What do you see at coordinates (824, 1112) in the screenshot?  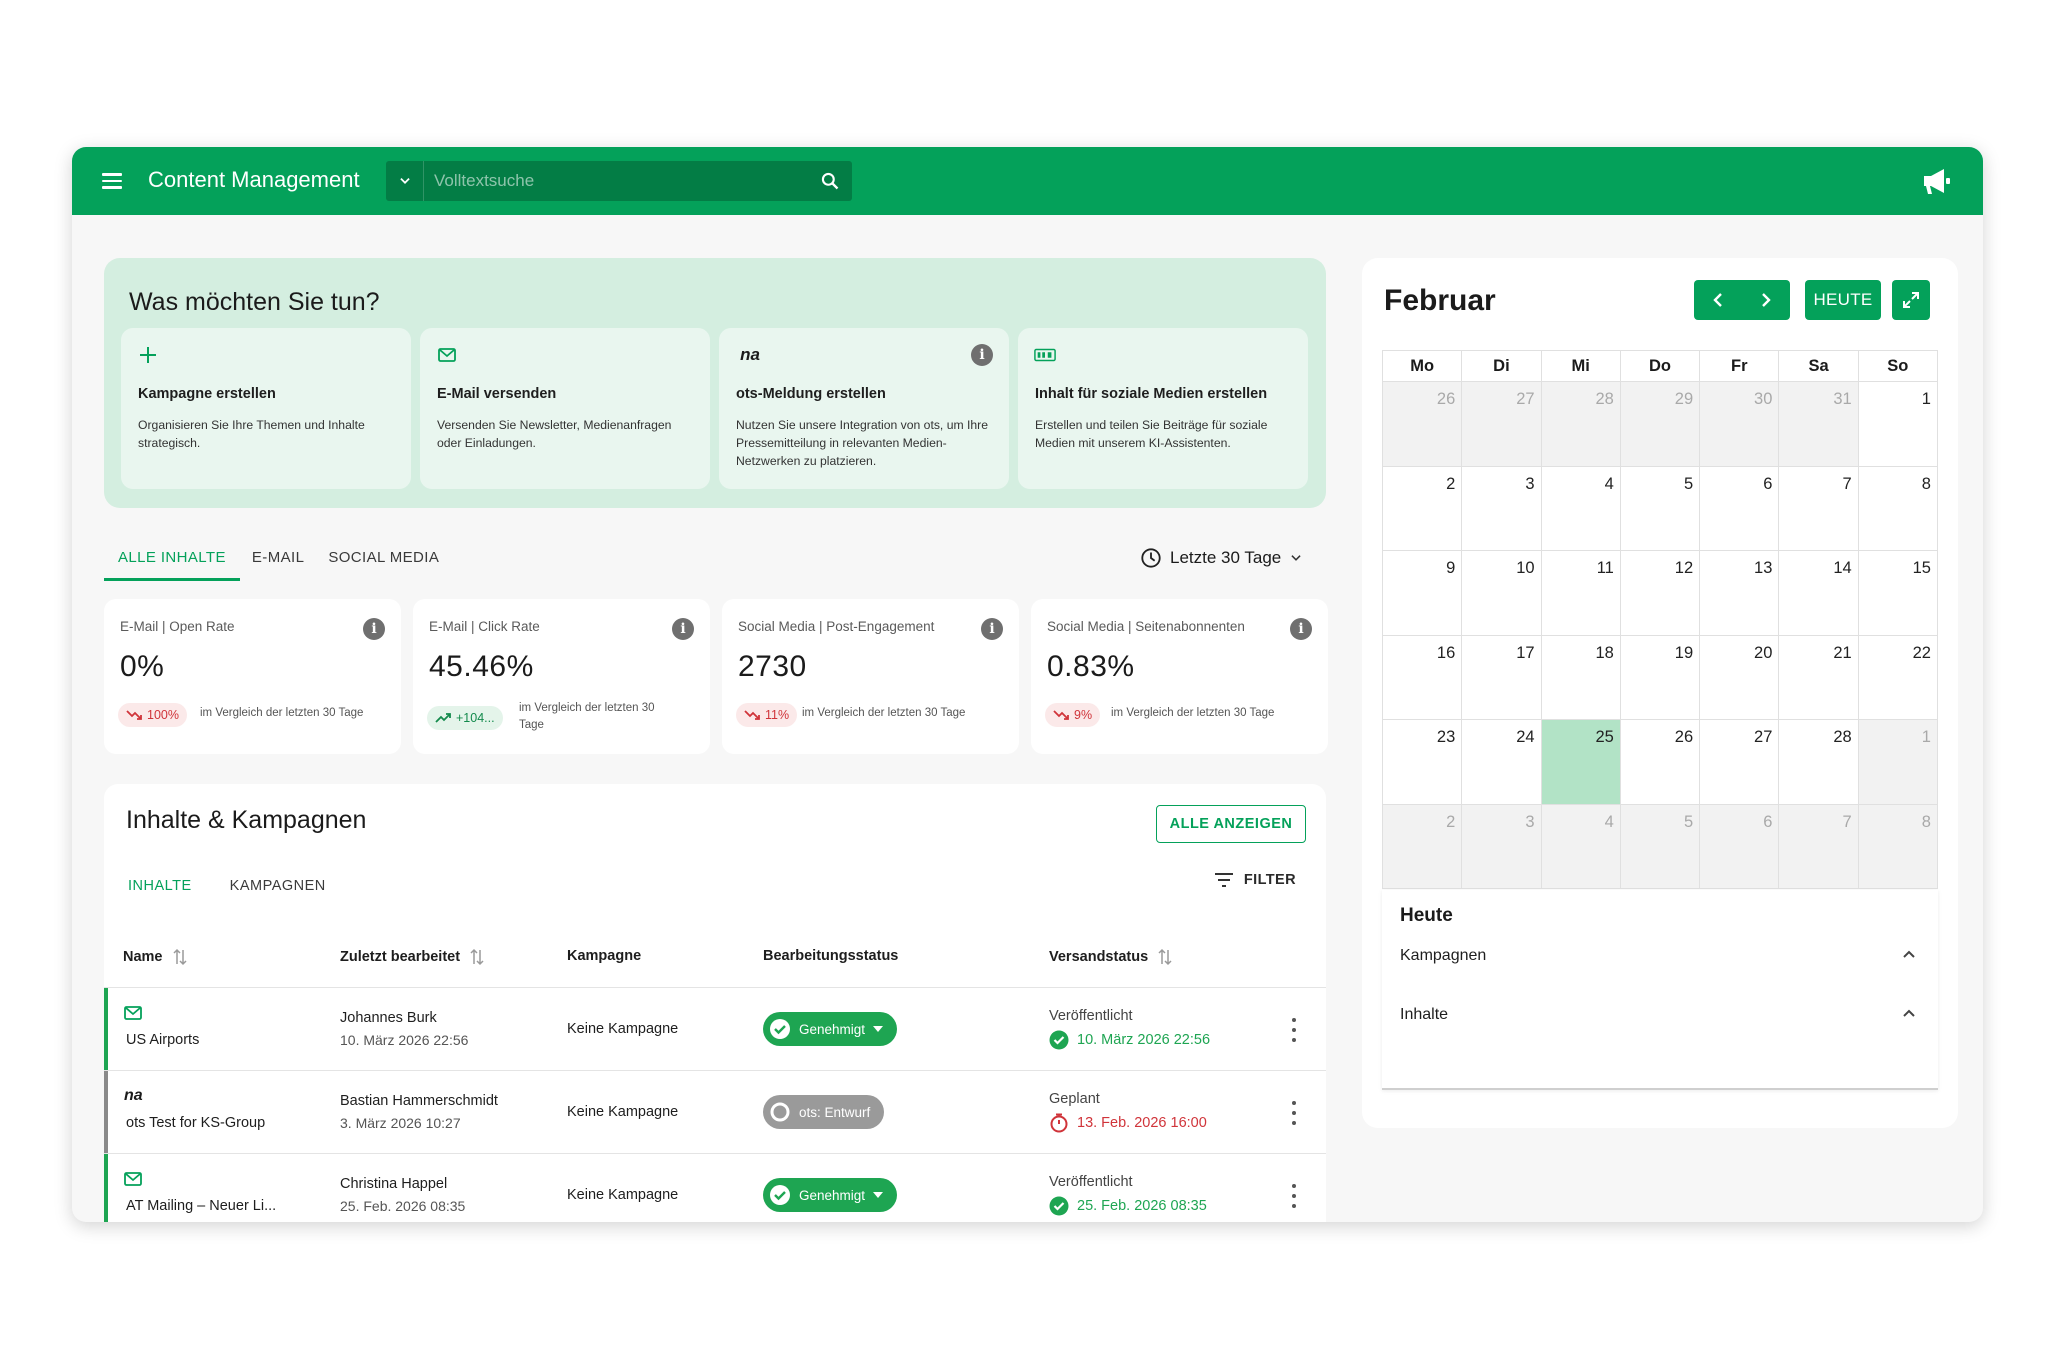 I see `edit-status-badge: ots: Entwurf` at bounding box center [824, 1112].